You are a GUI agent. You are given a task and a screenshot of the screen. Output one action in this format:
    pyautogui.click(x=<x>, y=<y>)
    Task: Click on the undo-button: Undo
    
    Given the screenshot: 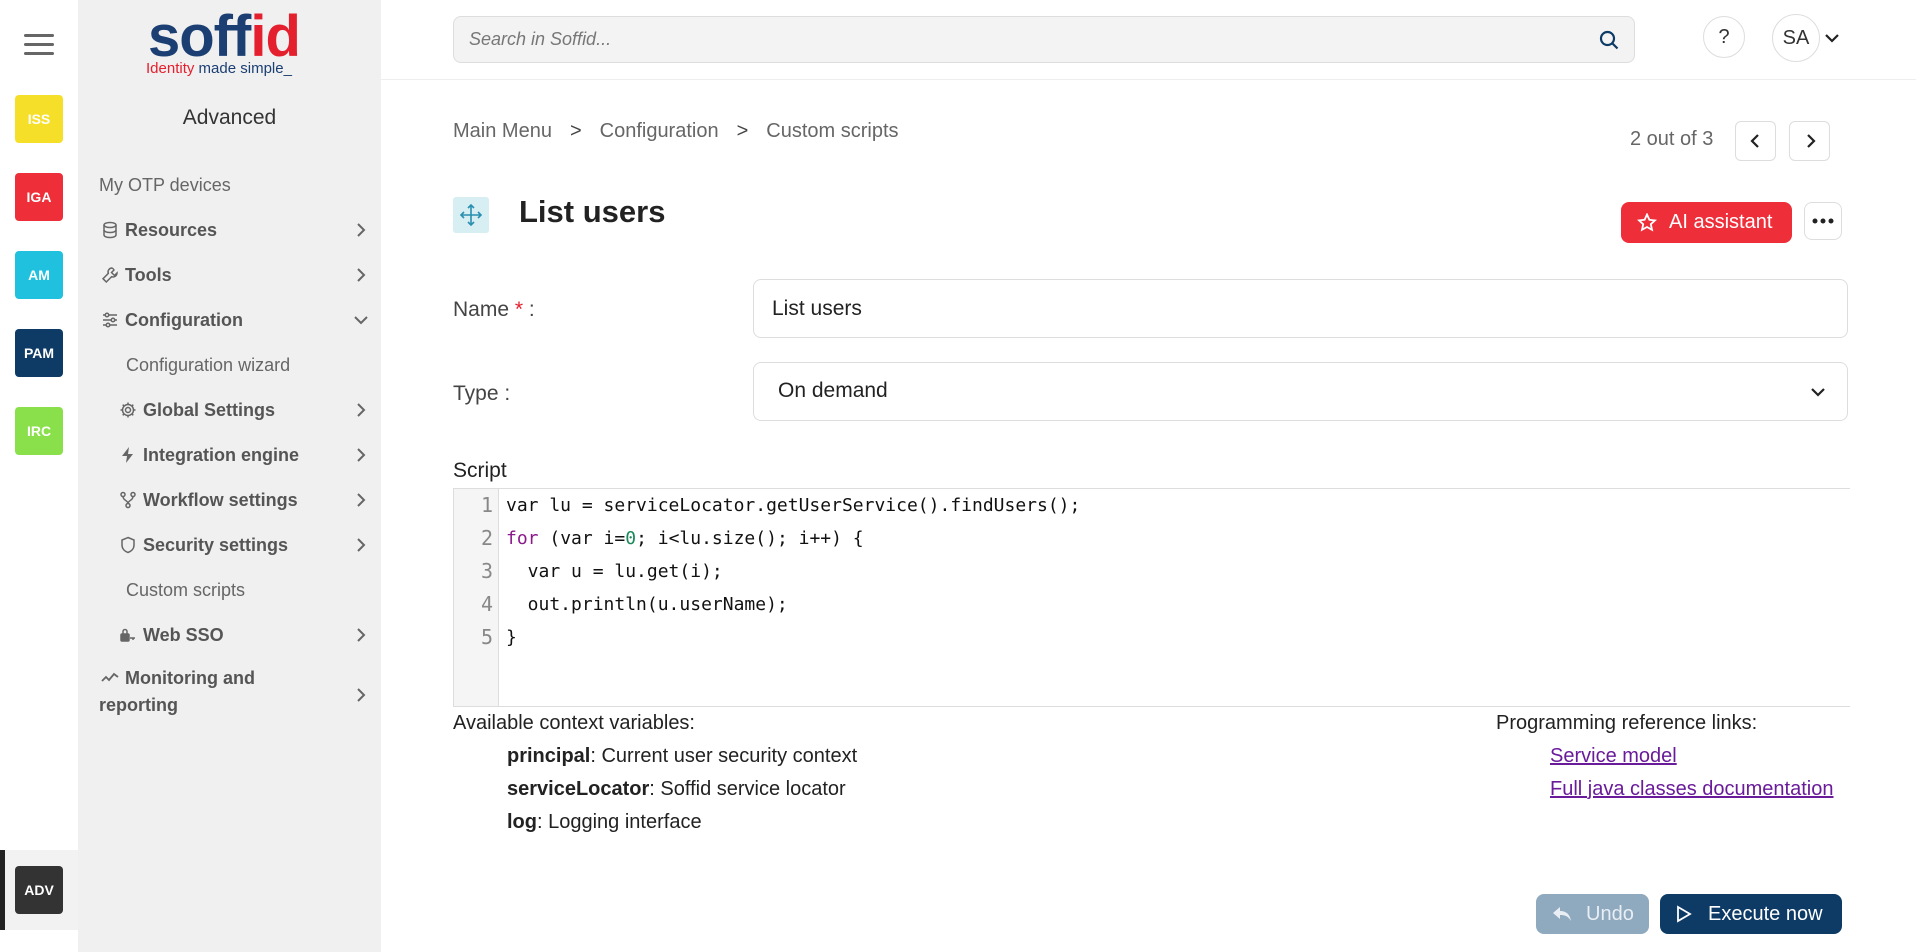 What is the action you would take?
    pyautogui.click(x=1592, y=914)
    